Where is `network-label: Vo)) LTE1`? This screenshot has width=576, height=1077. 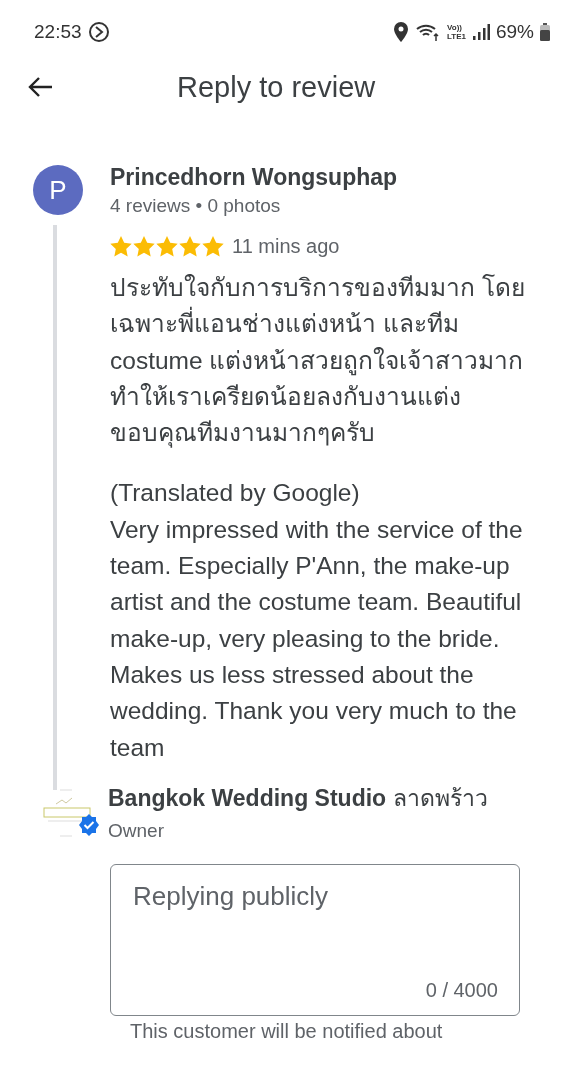 network-label: Vo)) LTE1 is located at coordinates (456, 32).